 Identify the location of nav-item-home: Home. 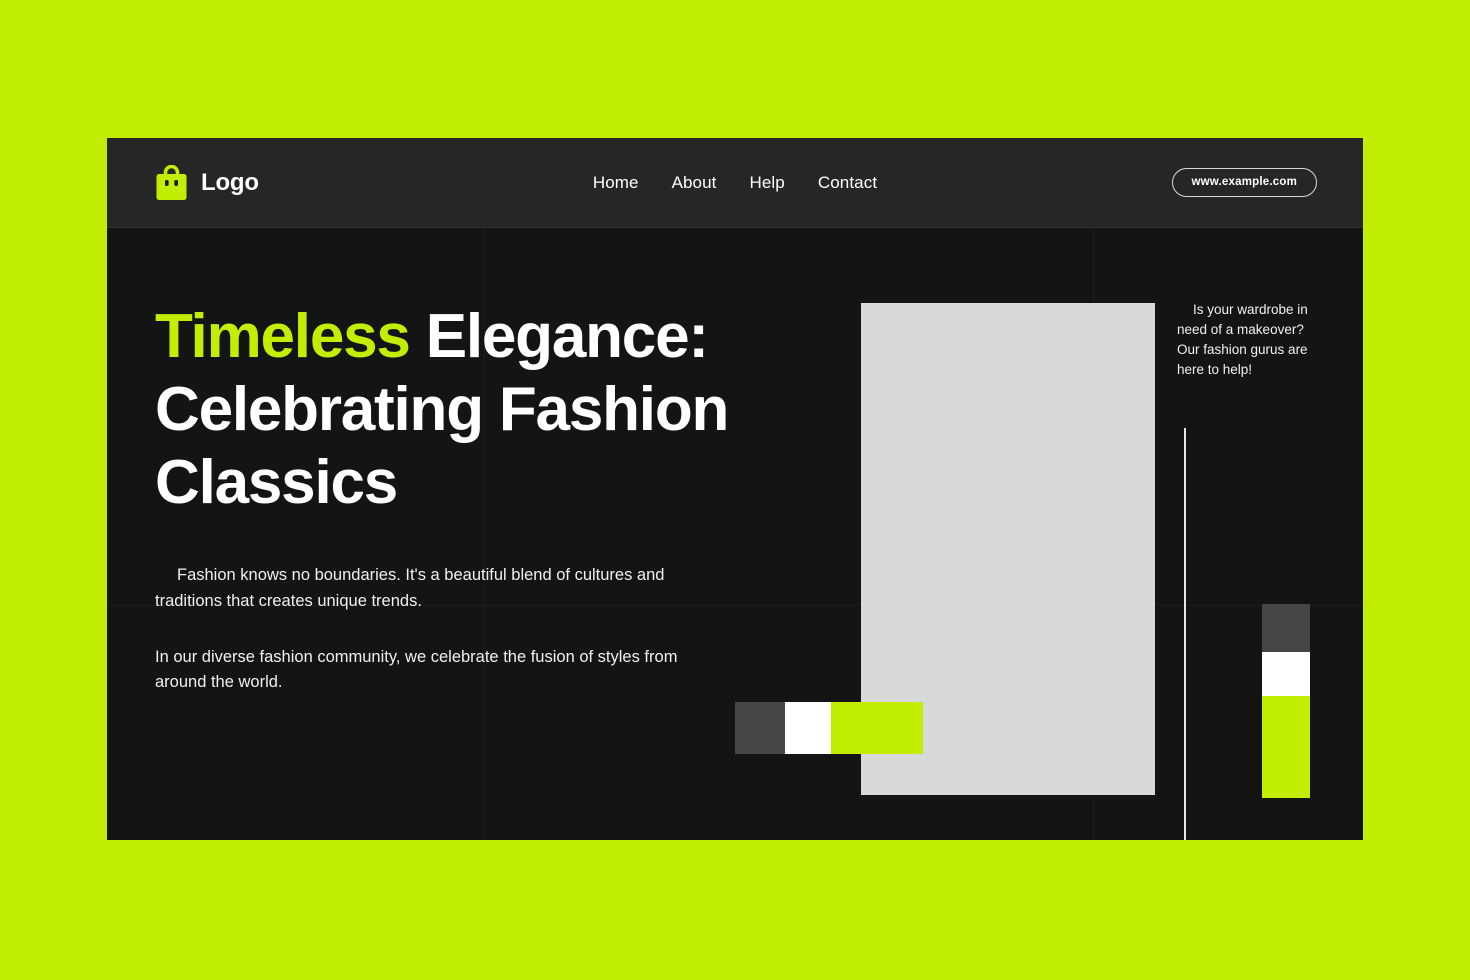
(616, 183).